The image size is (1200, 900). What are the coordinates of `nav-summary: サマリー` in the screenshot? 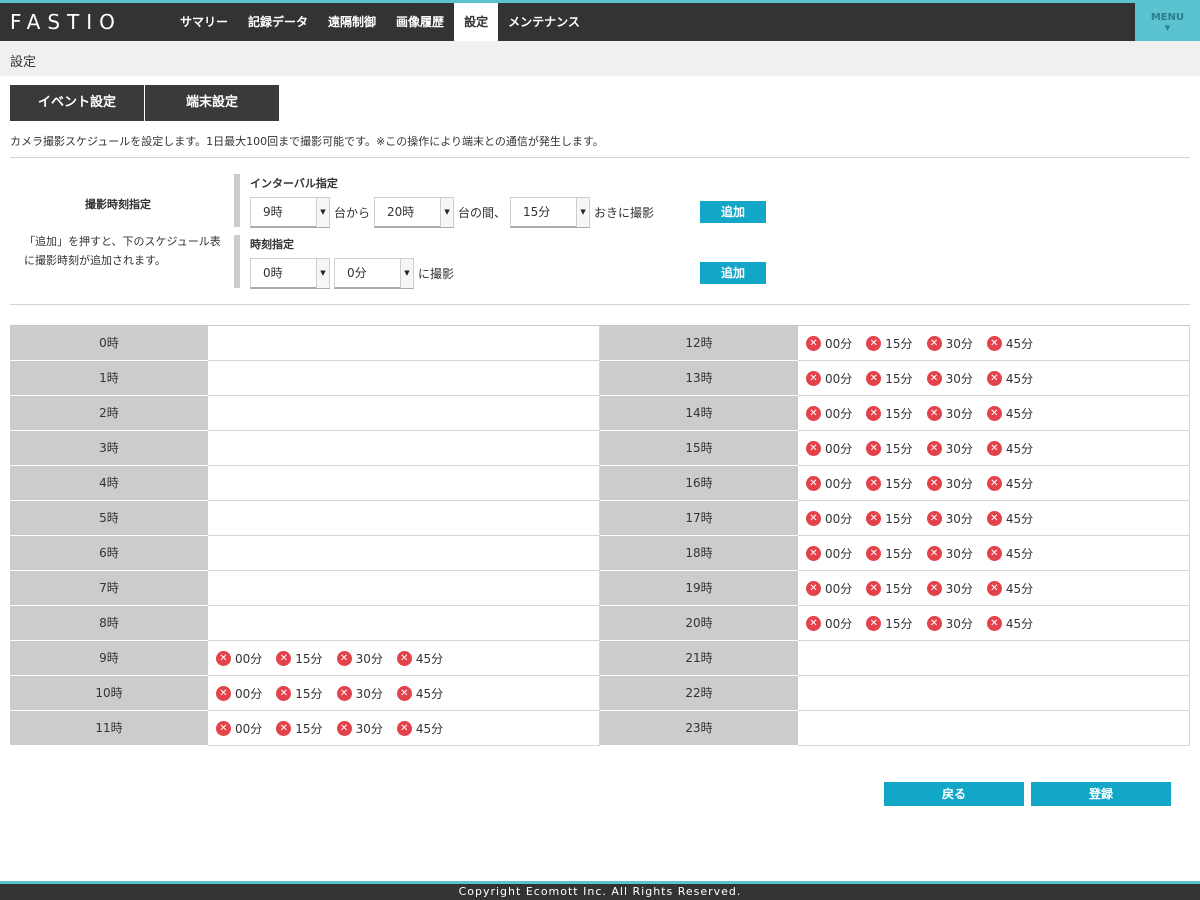 It's located at (204, 22).